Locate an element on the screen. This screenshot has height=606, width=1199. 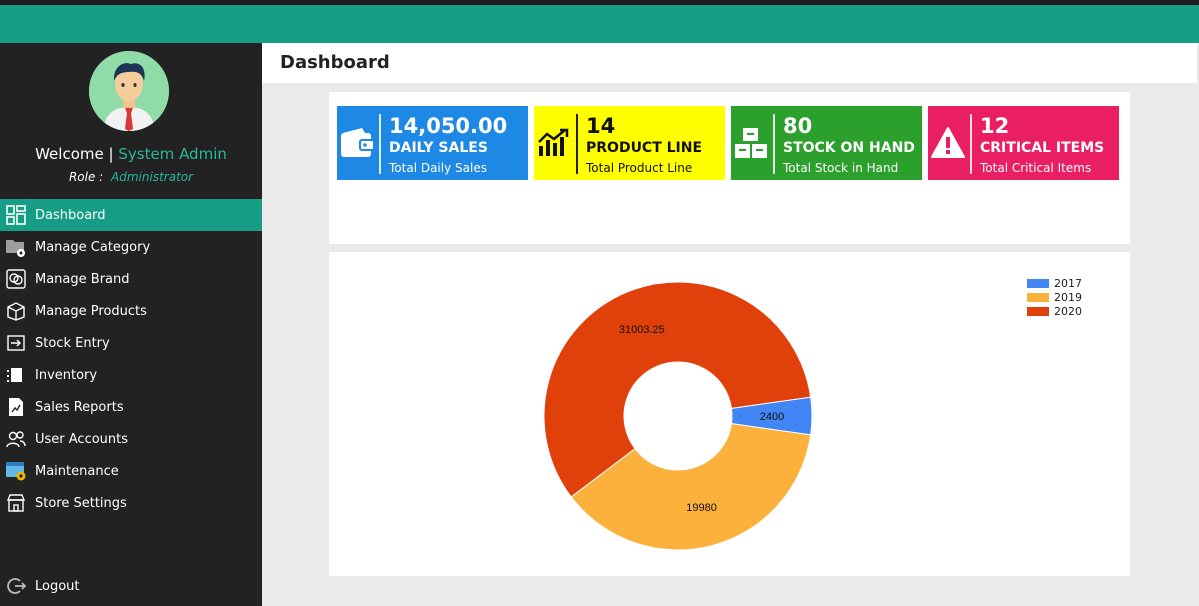
card-value: 14 is located at coordinates (601, 126).